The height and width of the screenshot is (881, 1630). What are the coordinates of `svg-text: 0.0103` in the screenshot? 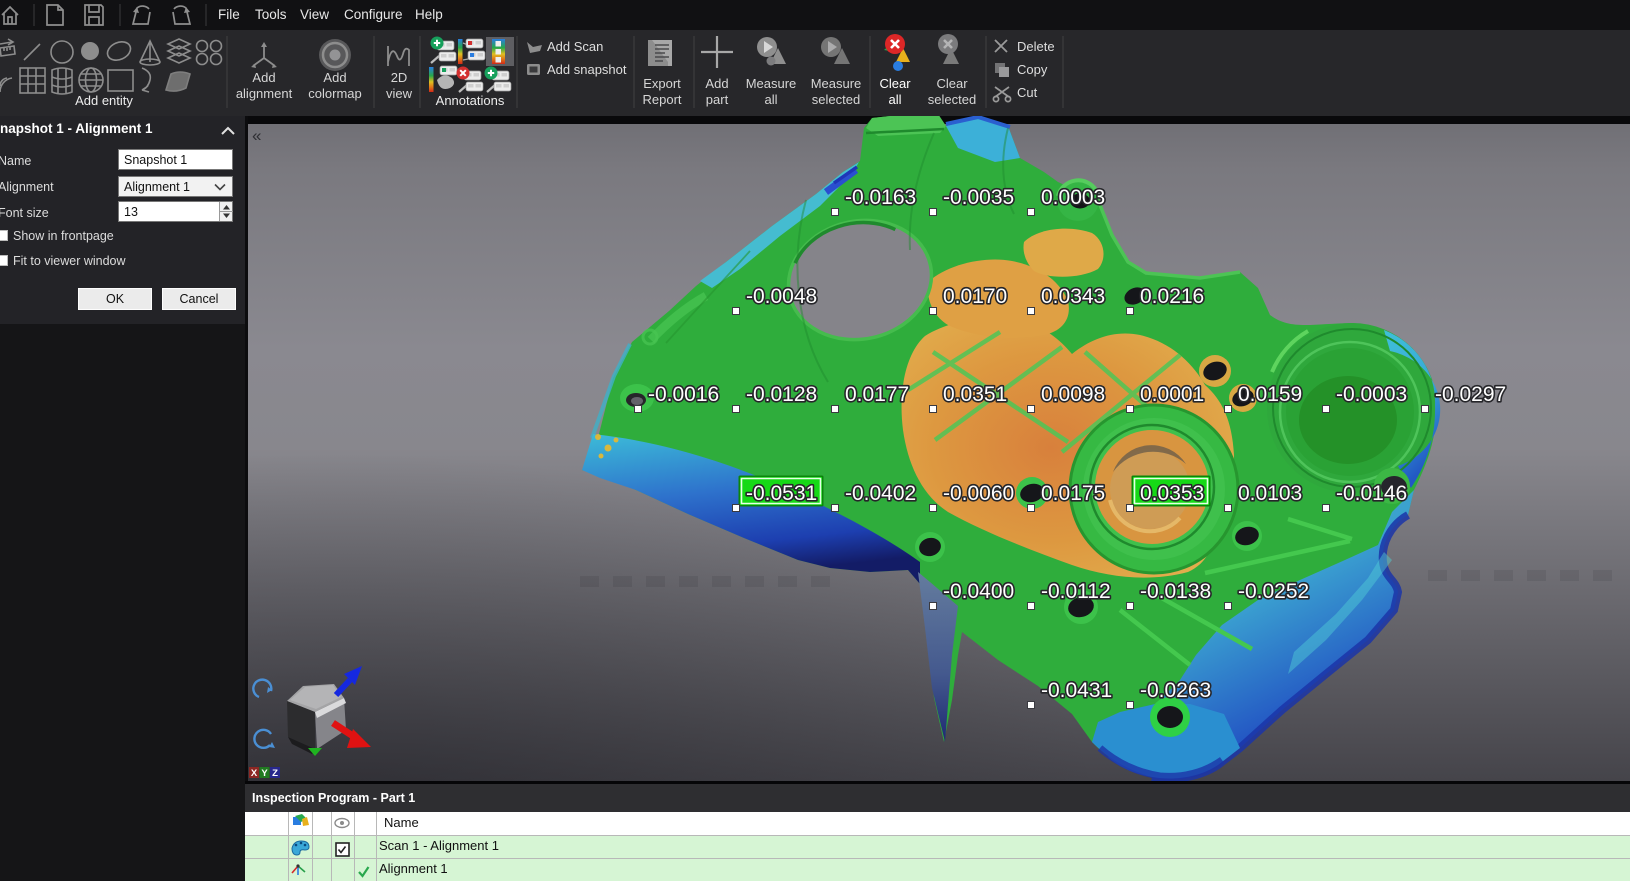 It's located at (1270, 493).